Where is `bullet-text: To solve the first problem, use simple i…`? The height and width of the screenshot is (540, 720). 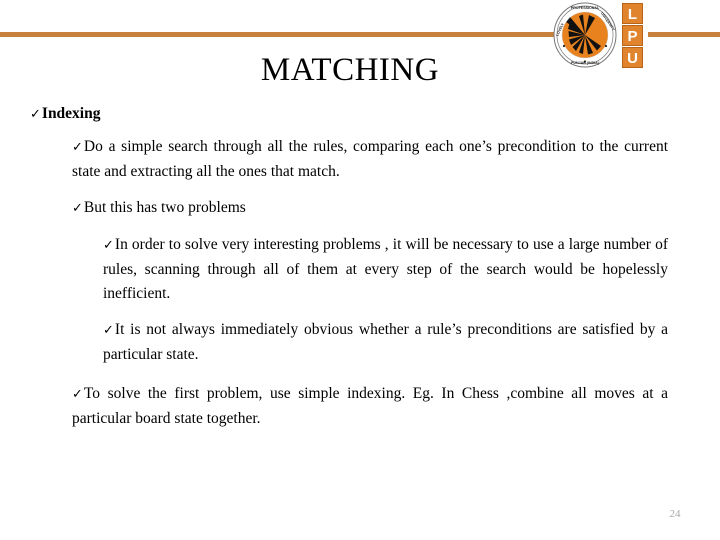 bullet-text: To solve the first problem, use simple i… is located at coordinates (370, 406).